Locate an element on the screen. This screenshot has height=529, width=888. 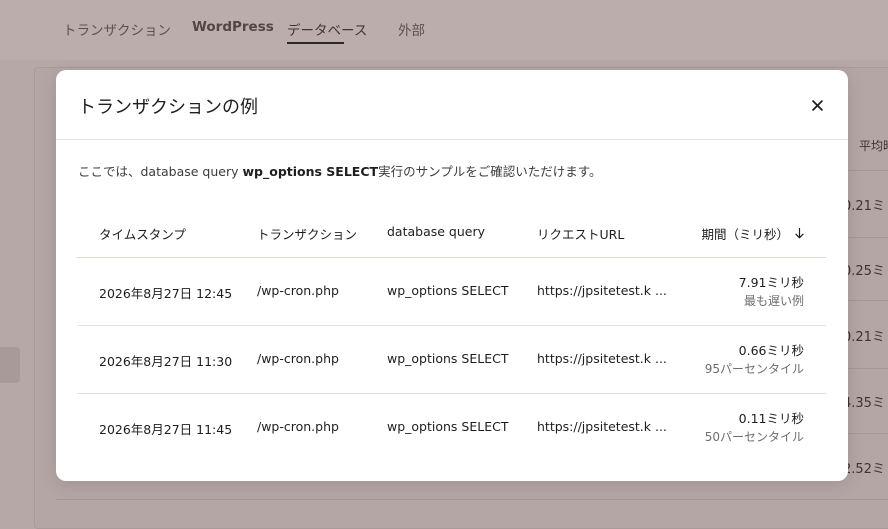
background-cell-value: 0.25ミ is located at coordinates (864, 271).